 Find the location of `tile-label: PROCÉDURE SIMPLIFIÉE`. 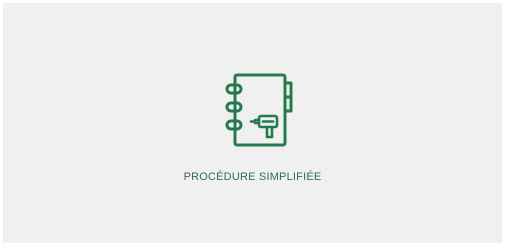

tile-label: PROCÉDURE SIMPLIFIÉE is located at coordinates (252, 177).